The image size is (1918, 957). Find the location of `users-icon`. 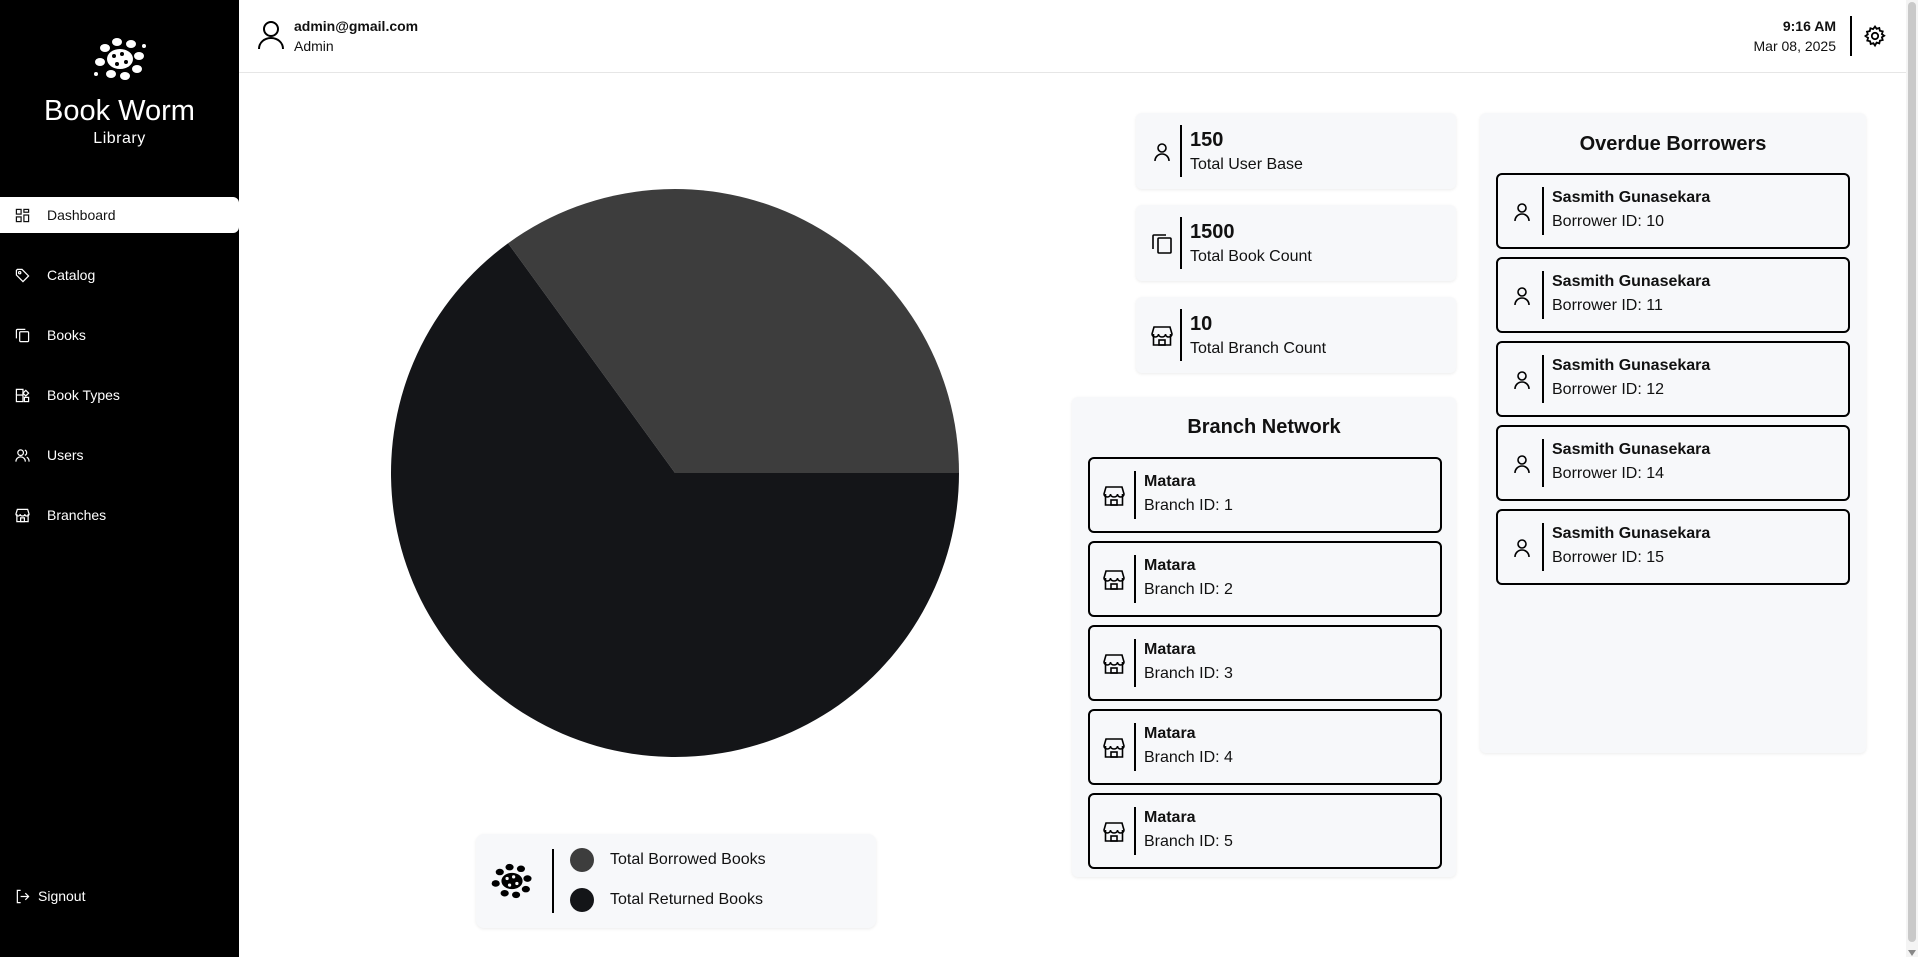

users-icon is located at coordinates (22, 455).